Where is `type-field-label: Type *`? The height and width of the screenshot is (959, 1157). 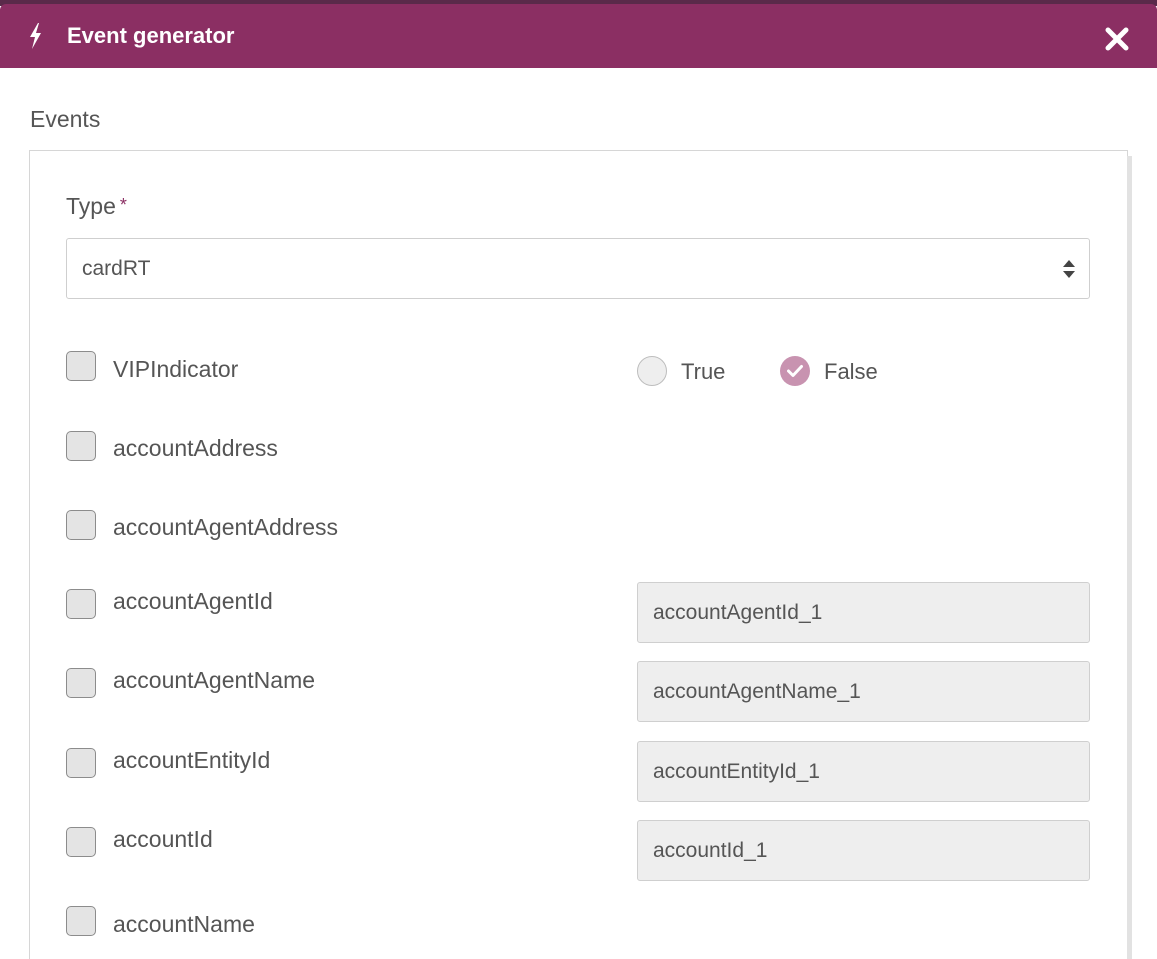
type-field-label: Type * is located at coordinates (96, 207).